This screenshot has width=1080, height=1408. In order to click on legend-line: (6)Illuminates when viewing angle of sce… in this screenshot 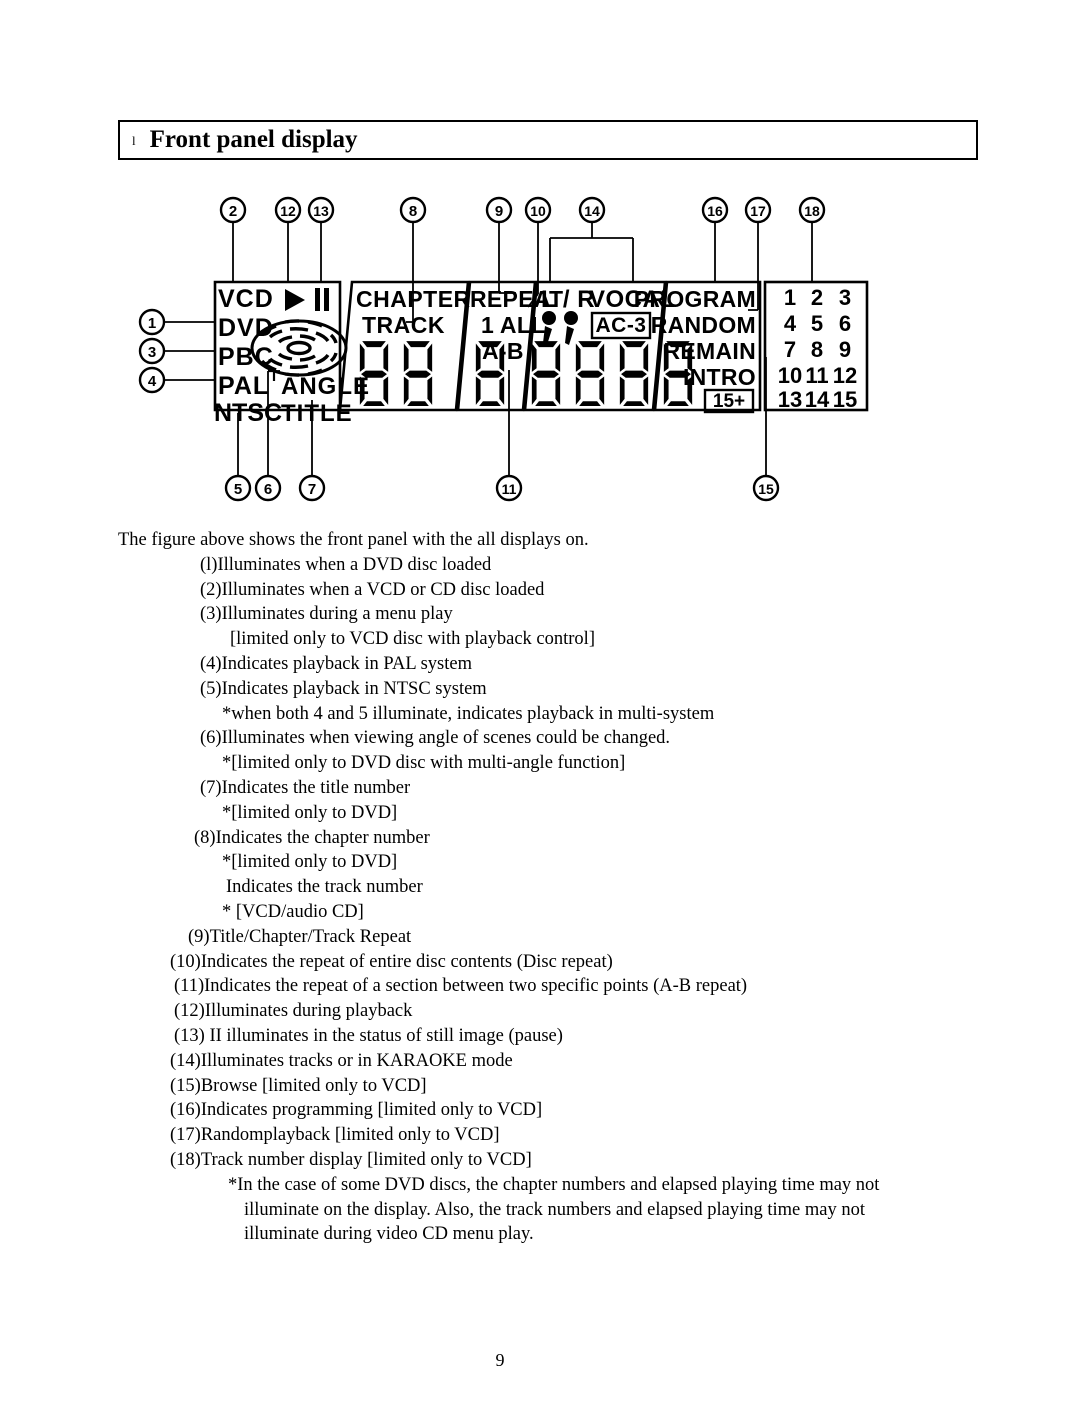, I will do `click(435, 738)`.